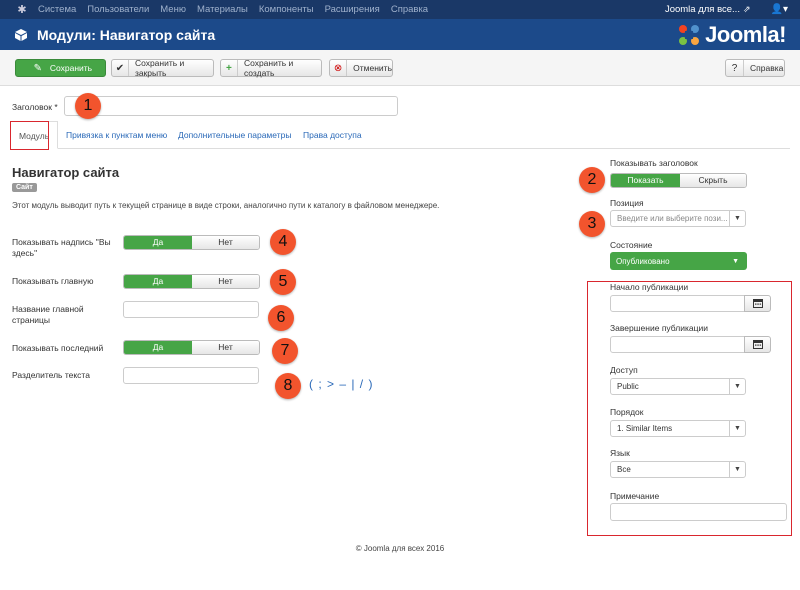 The image size is (800, 590). What do you see at coordinates (635, 496) in the screenshot?
I see `note-label: Примечание` at bounding box center [635, 496].